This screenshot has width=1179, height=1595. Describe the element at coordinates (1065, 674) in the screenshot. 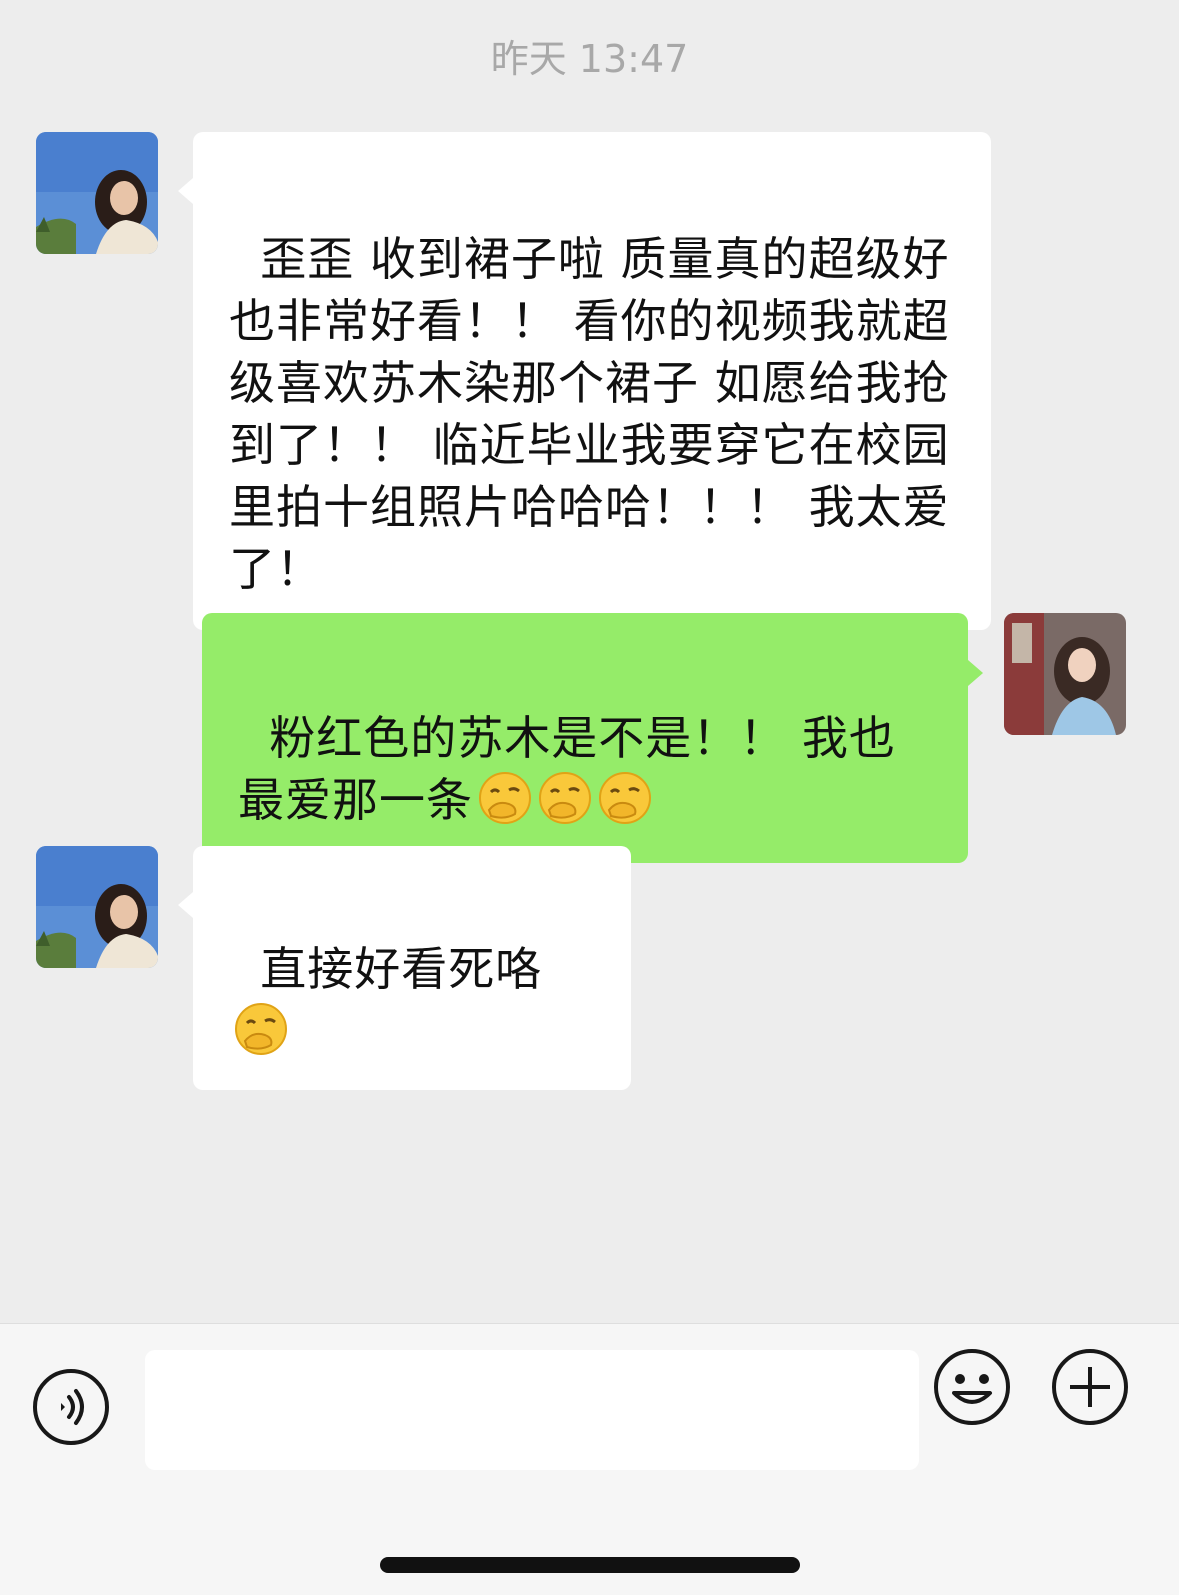

I see `self-avatar` at that location.